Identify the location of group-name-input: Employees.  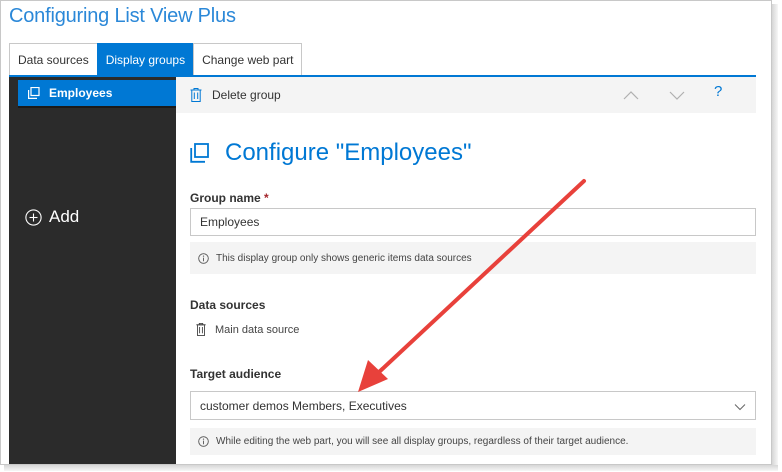
(473, 222).